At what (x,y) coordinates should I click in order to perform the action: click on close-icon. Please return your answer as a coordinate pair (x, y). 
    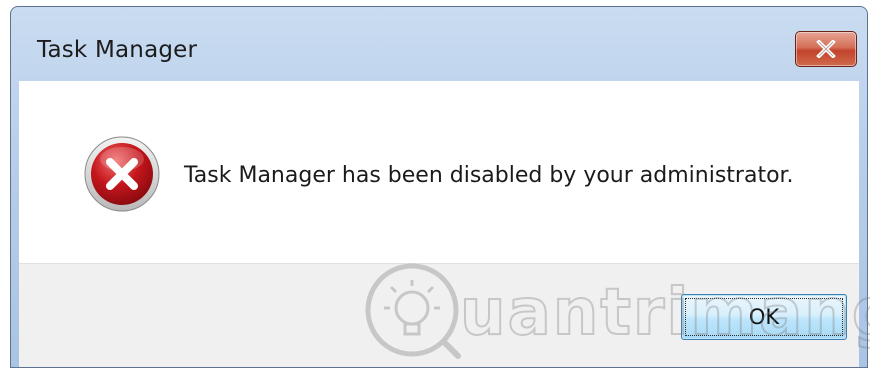
    Looking at the image, I should click on (826, 49).